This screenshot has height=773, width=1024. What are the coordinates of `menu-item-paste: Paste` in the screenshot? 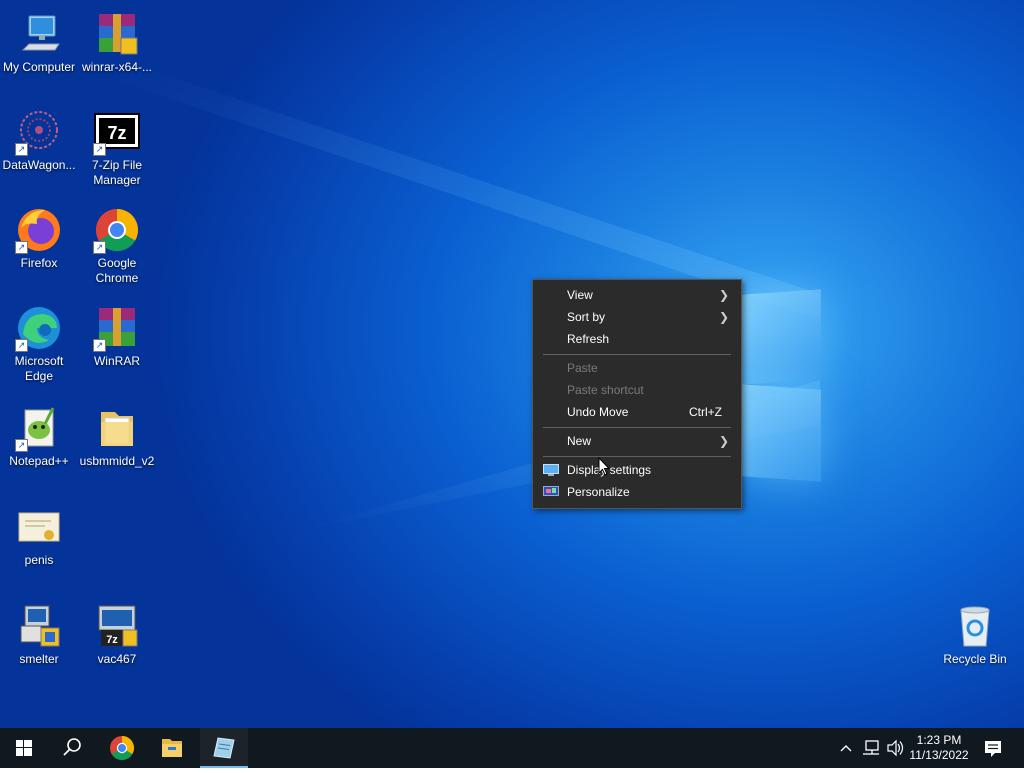 It's located at (637, 368).